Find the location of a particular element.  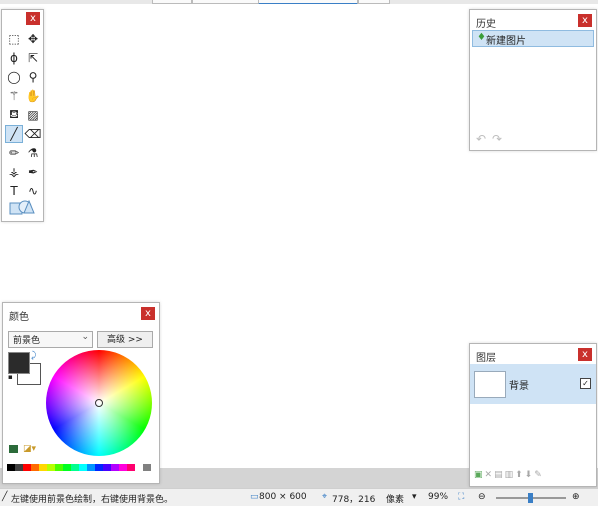

color-wheel-handle is located at coordinates (99, 403).